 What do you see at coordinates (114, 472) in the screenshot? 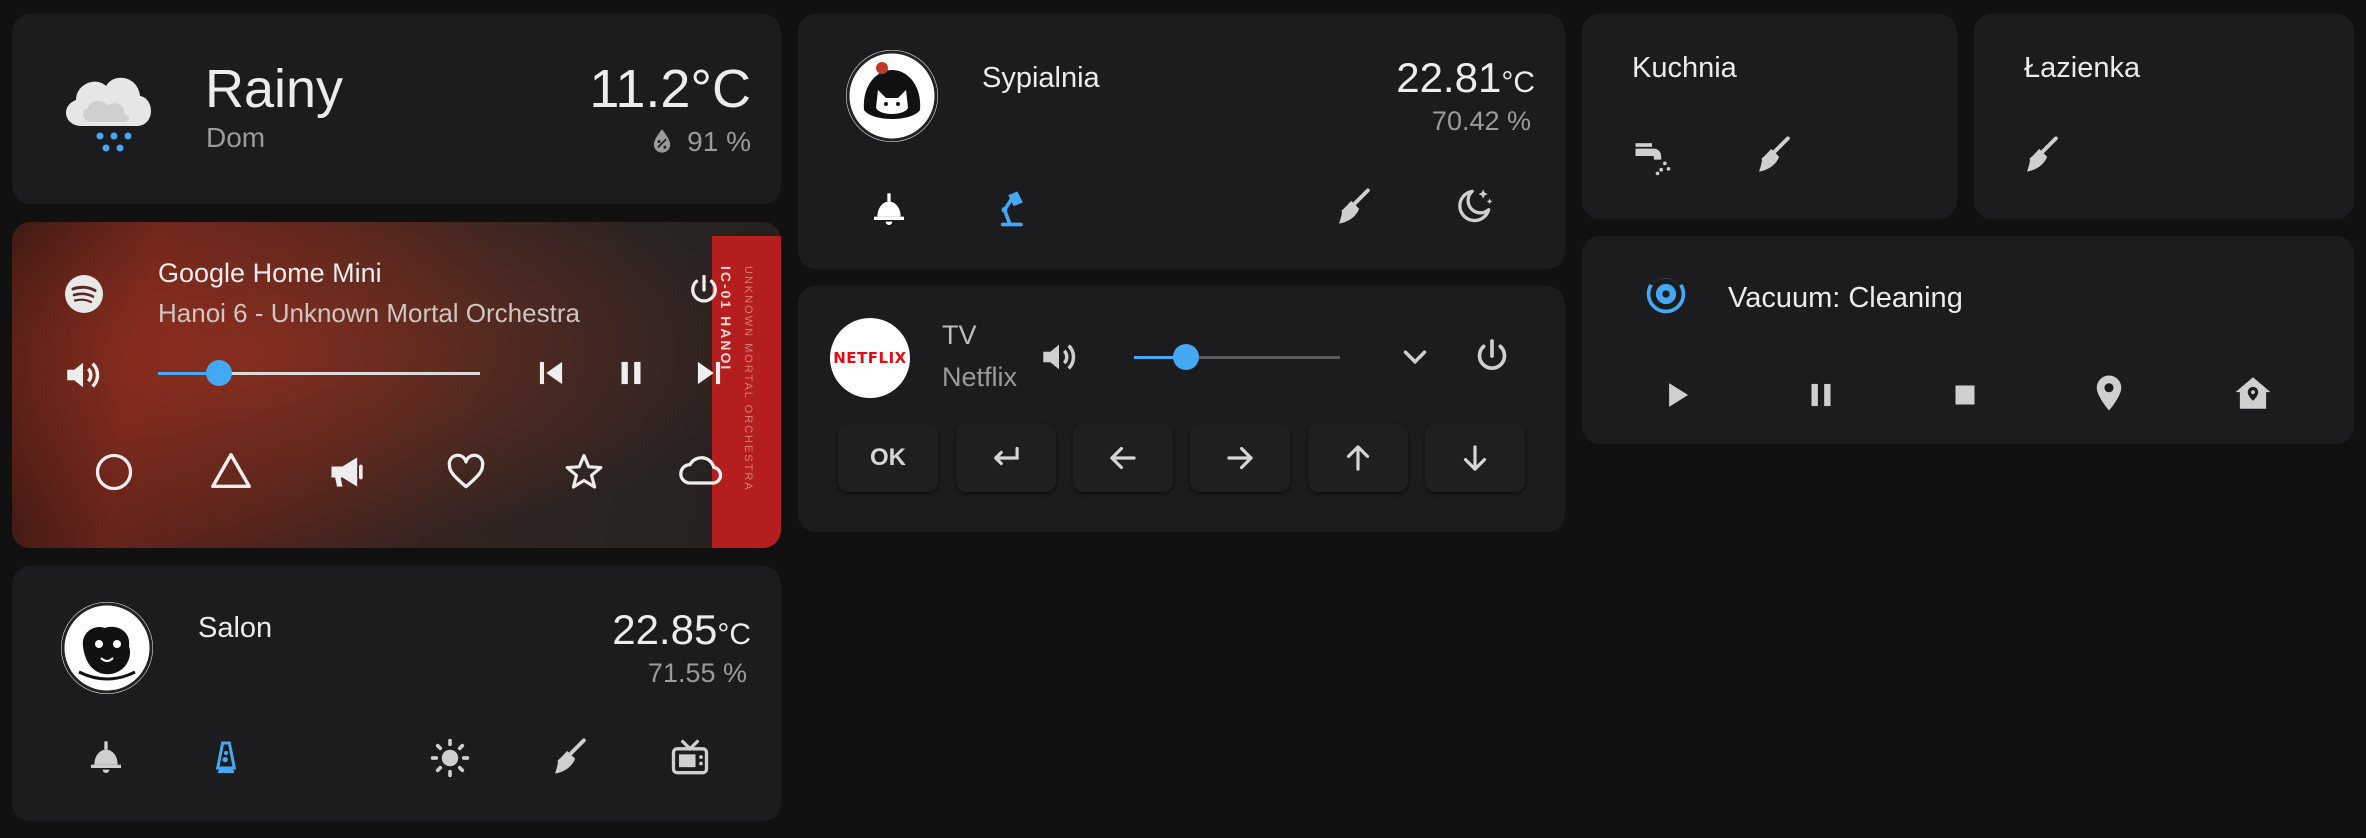
I see `circle-outline-icon` at bounding box center [114, 472].